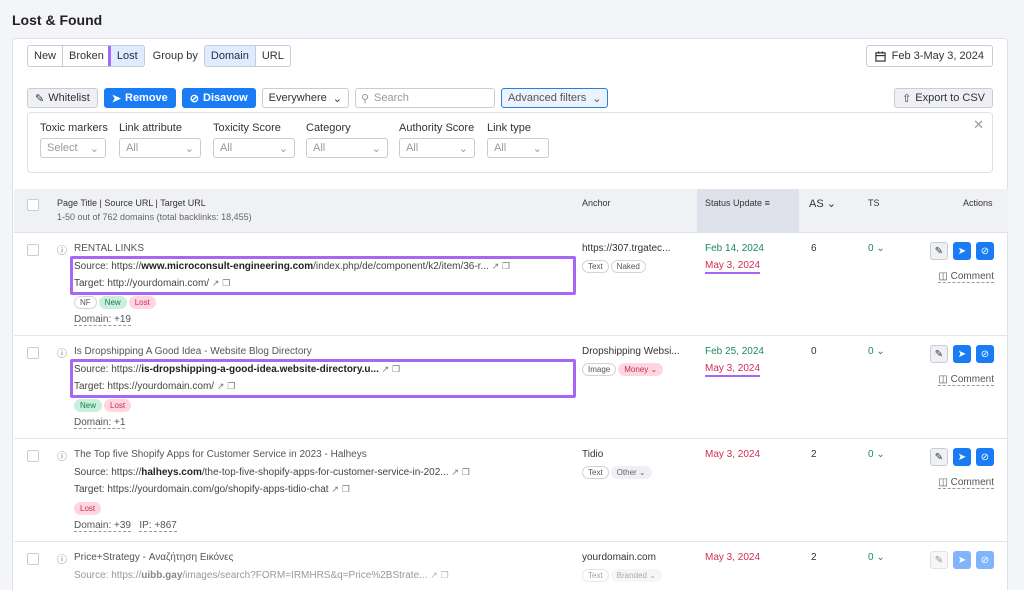  I want to click on tag-image: Image, so click(599, 369).